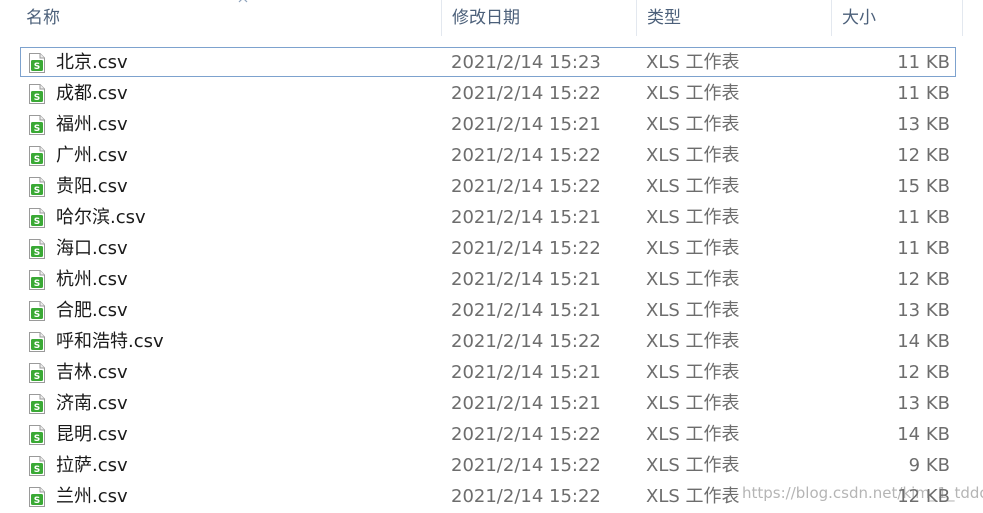 The width and height of the screenshot is (983, 513). What do you see at coordinates (859, 18) in the screenshot?
I see `column-header-size-label: 大小` at bounding box center [859, 18].